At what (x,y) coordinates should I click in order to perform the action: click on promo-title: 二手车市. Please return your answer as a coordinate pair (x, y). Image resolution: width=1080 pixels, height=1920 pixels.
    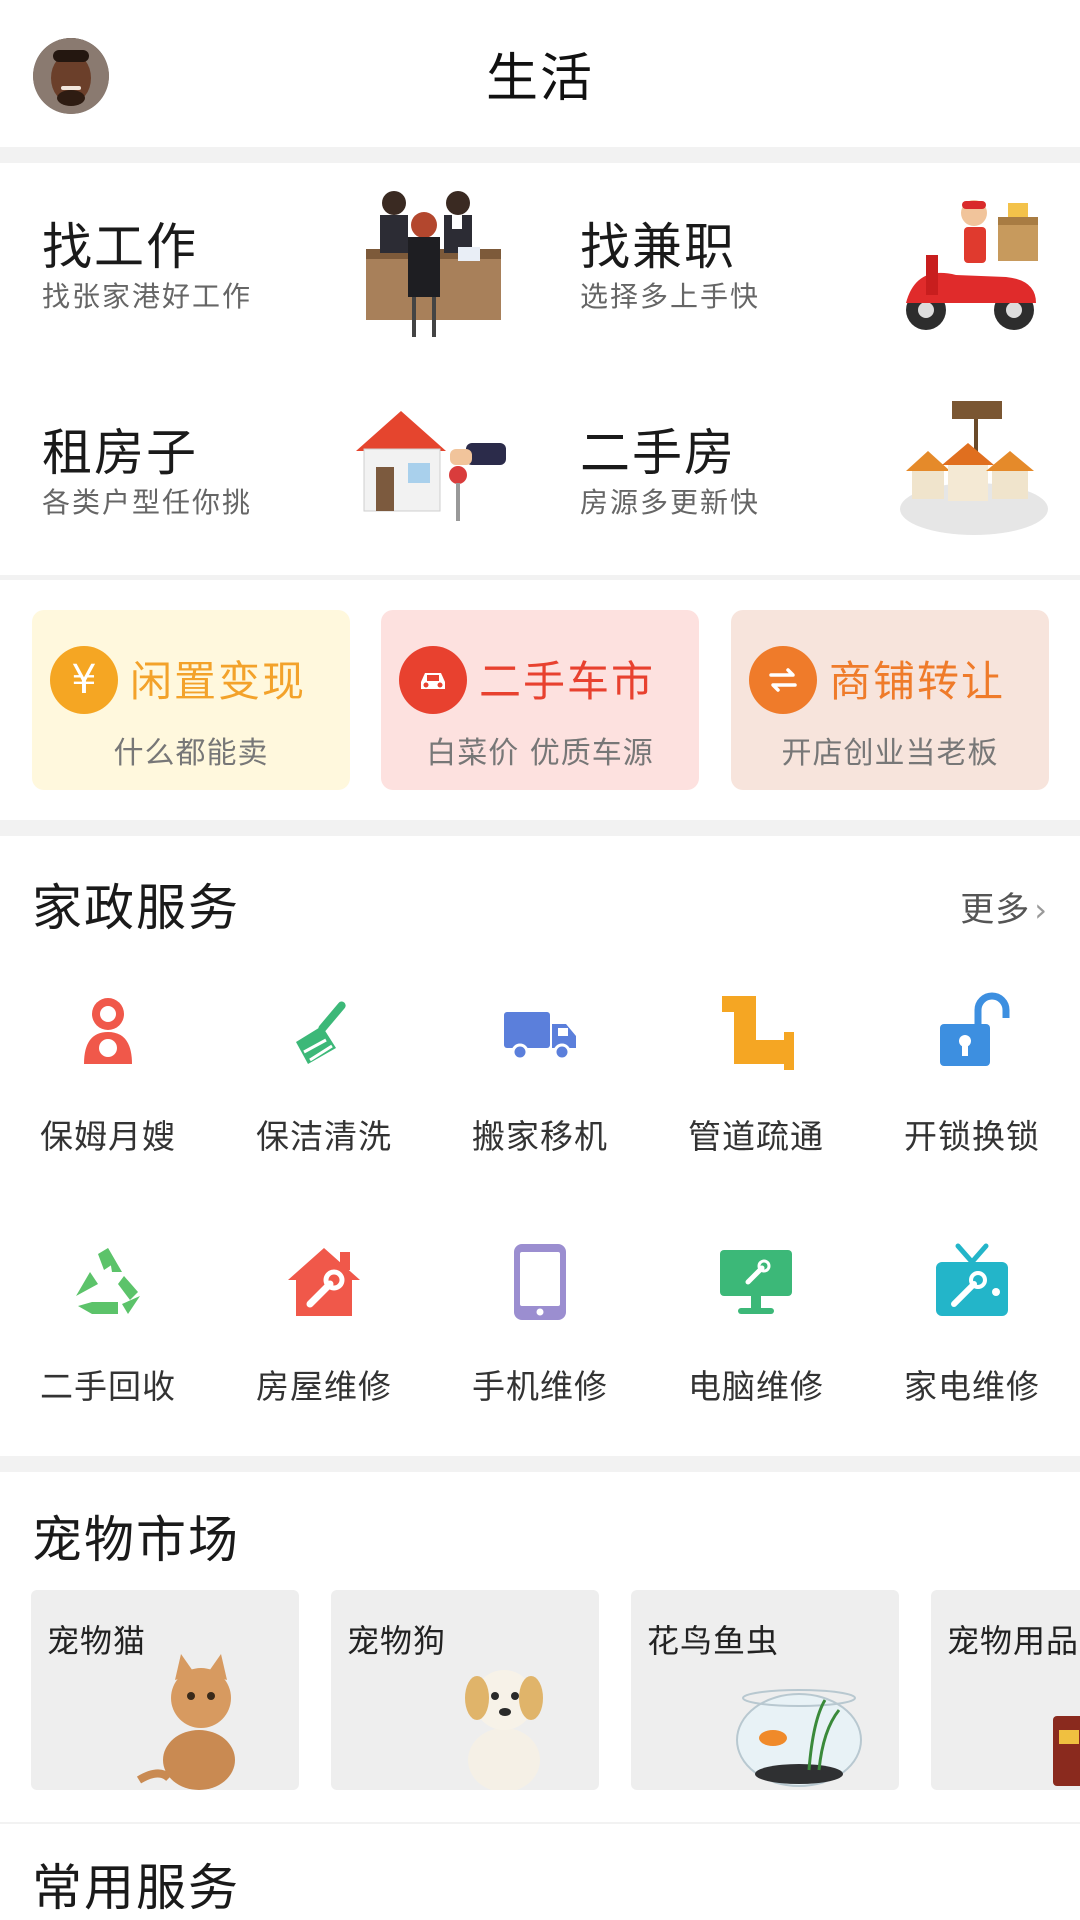
    Looking at the image, I should click on (567, 681).